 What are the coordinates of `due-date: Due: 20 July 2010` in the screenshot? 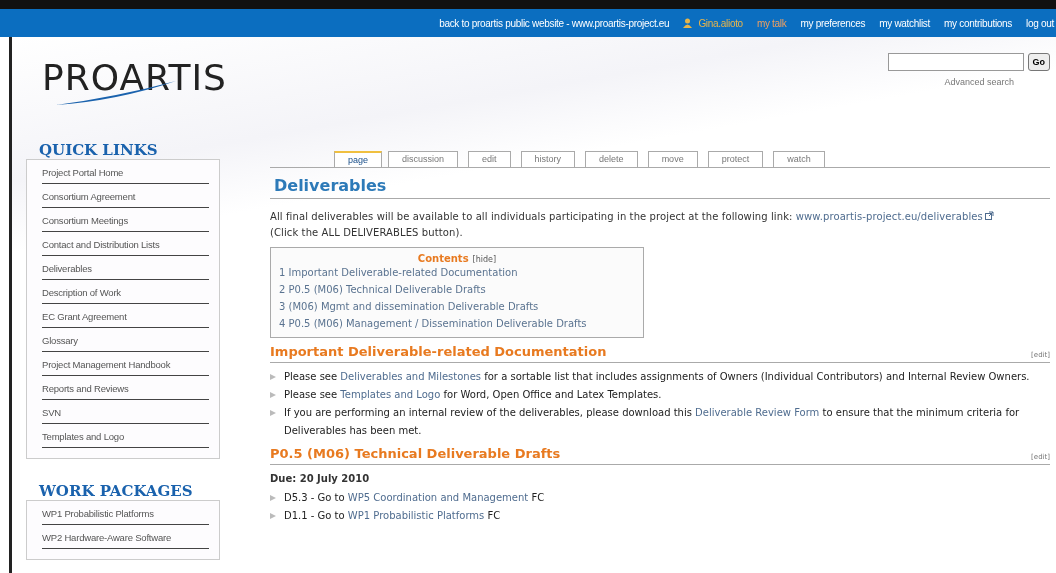 It's located at (320, 478).